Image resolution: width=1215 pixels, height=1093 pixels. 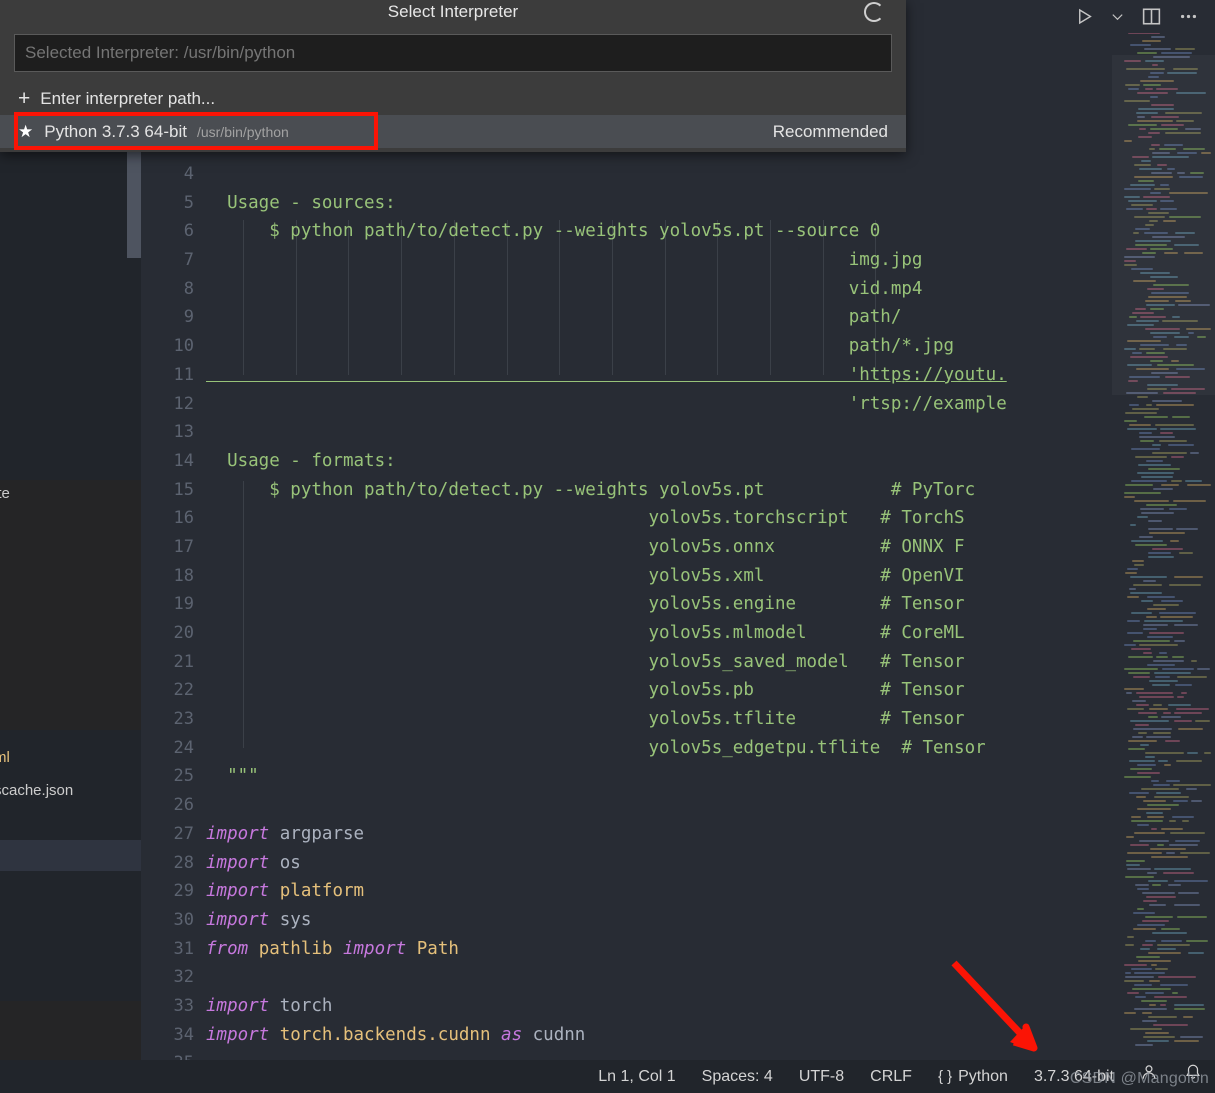 I want to click on ellipsis-icon, so click(x=1188, y=16).